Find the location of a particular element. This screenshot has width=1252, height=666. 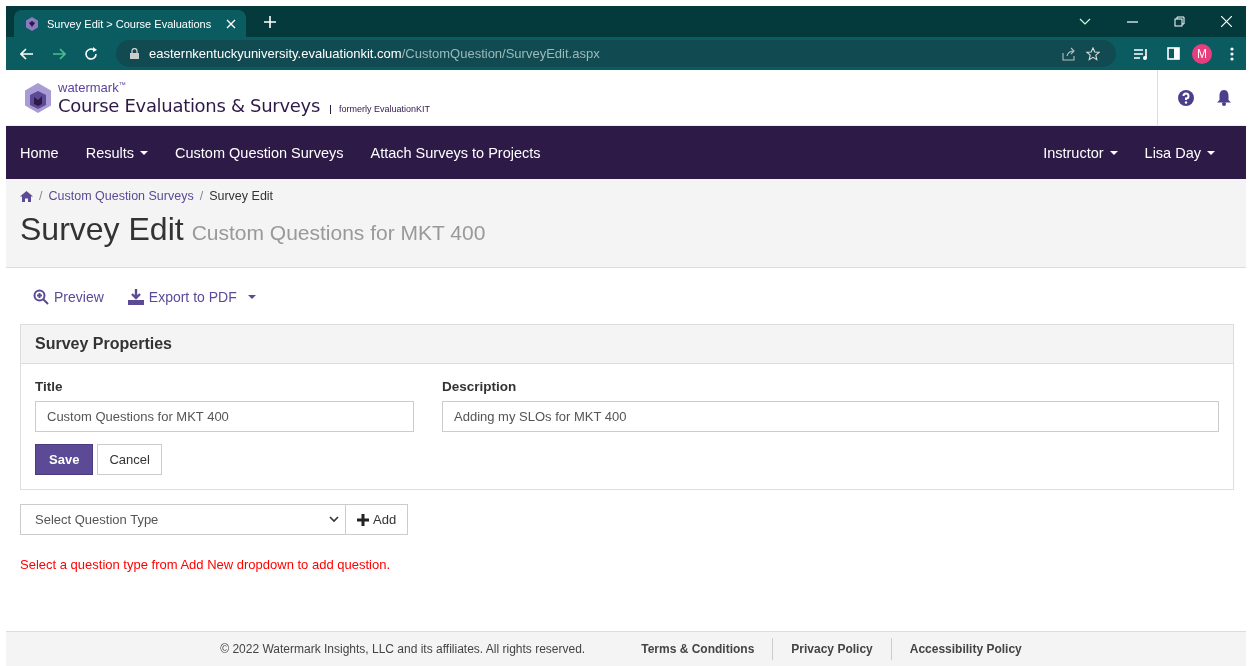

footer-link: Accessibility Policy is located at coordinates (965, 649).